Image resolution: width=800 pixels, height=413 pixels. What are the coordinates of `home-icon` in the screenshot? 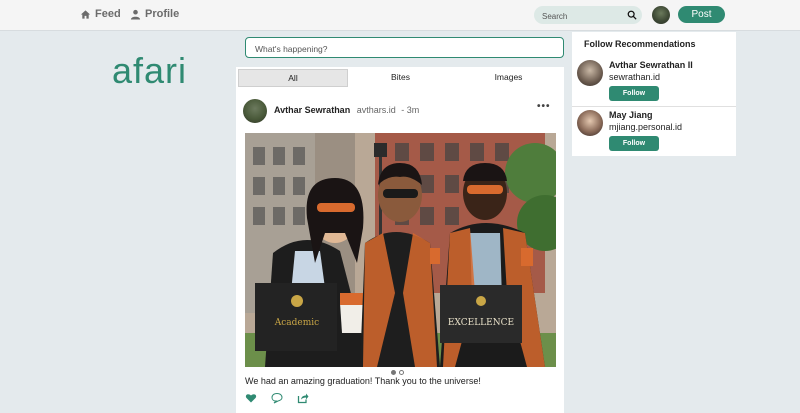 It's located at (85, 14).